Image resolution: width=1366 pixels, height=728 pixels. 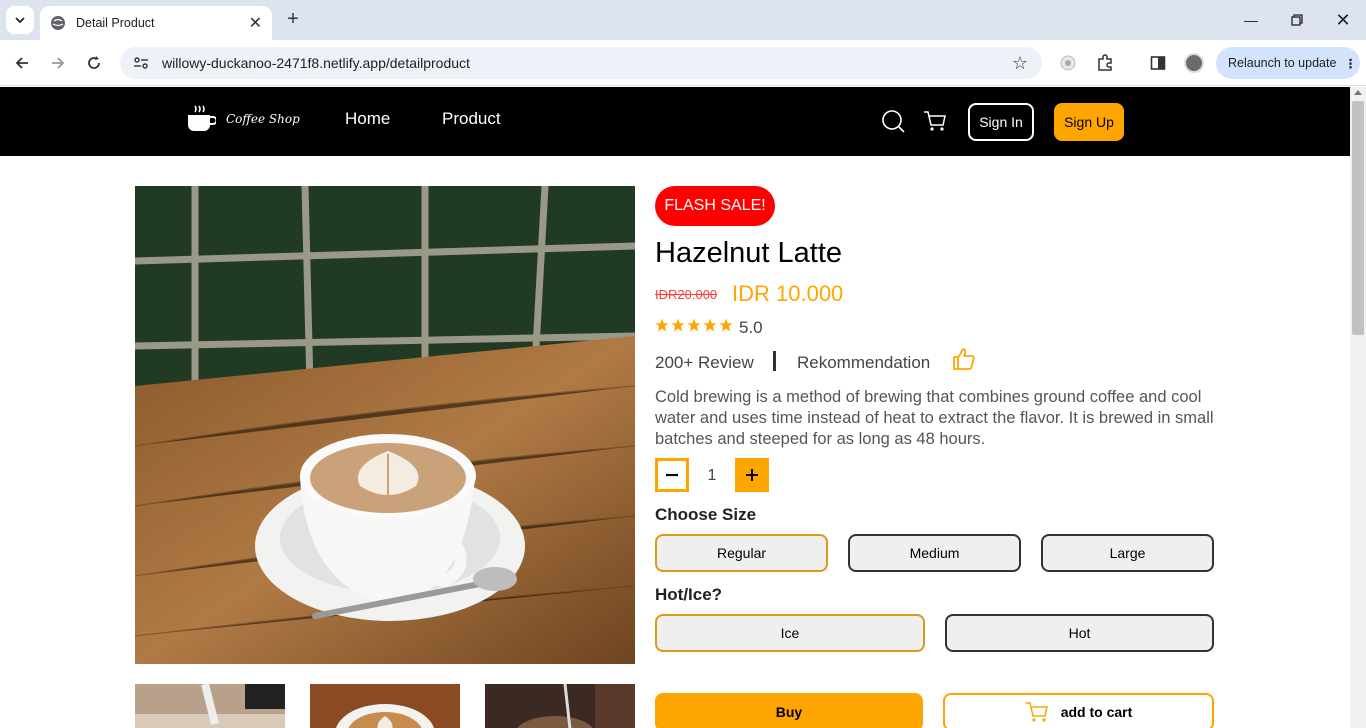 What do you see at coordinates (1343, 20) in the screenshot?
I see `window-close-icon: ✕` at bounding box center [1343, 20].